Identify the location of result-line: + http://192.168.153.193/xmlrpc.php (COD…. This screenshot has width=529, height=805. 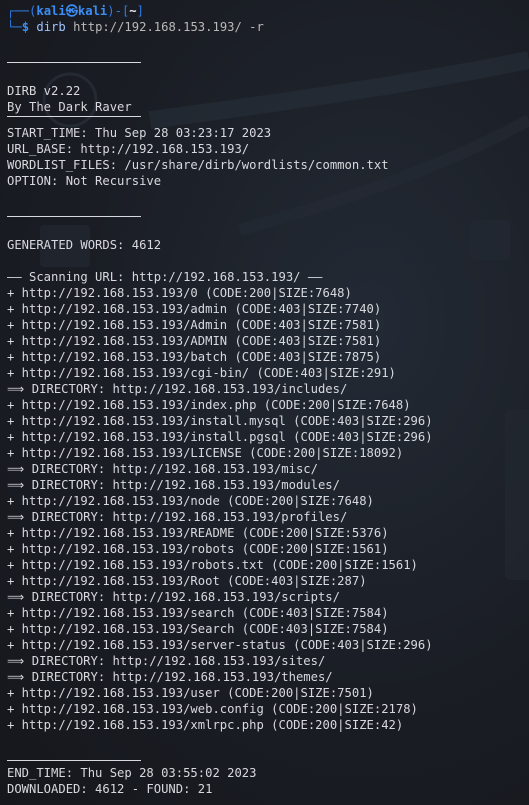
(205, 725).